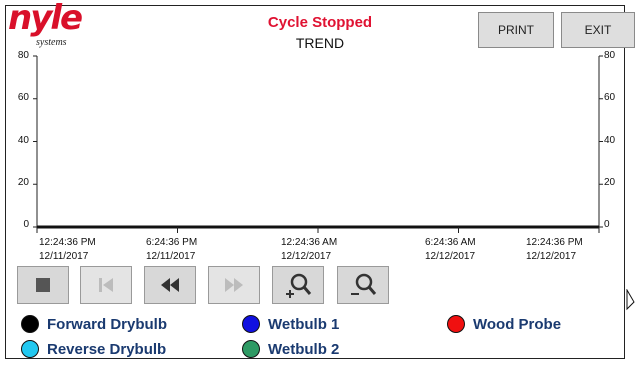 This screenshot has width=636, height=366. Describe the element at coordinates (23, 182) in the screenshot. I see `y-tick-left-20: 20` at that location.